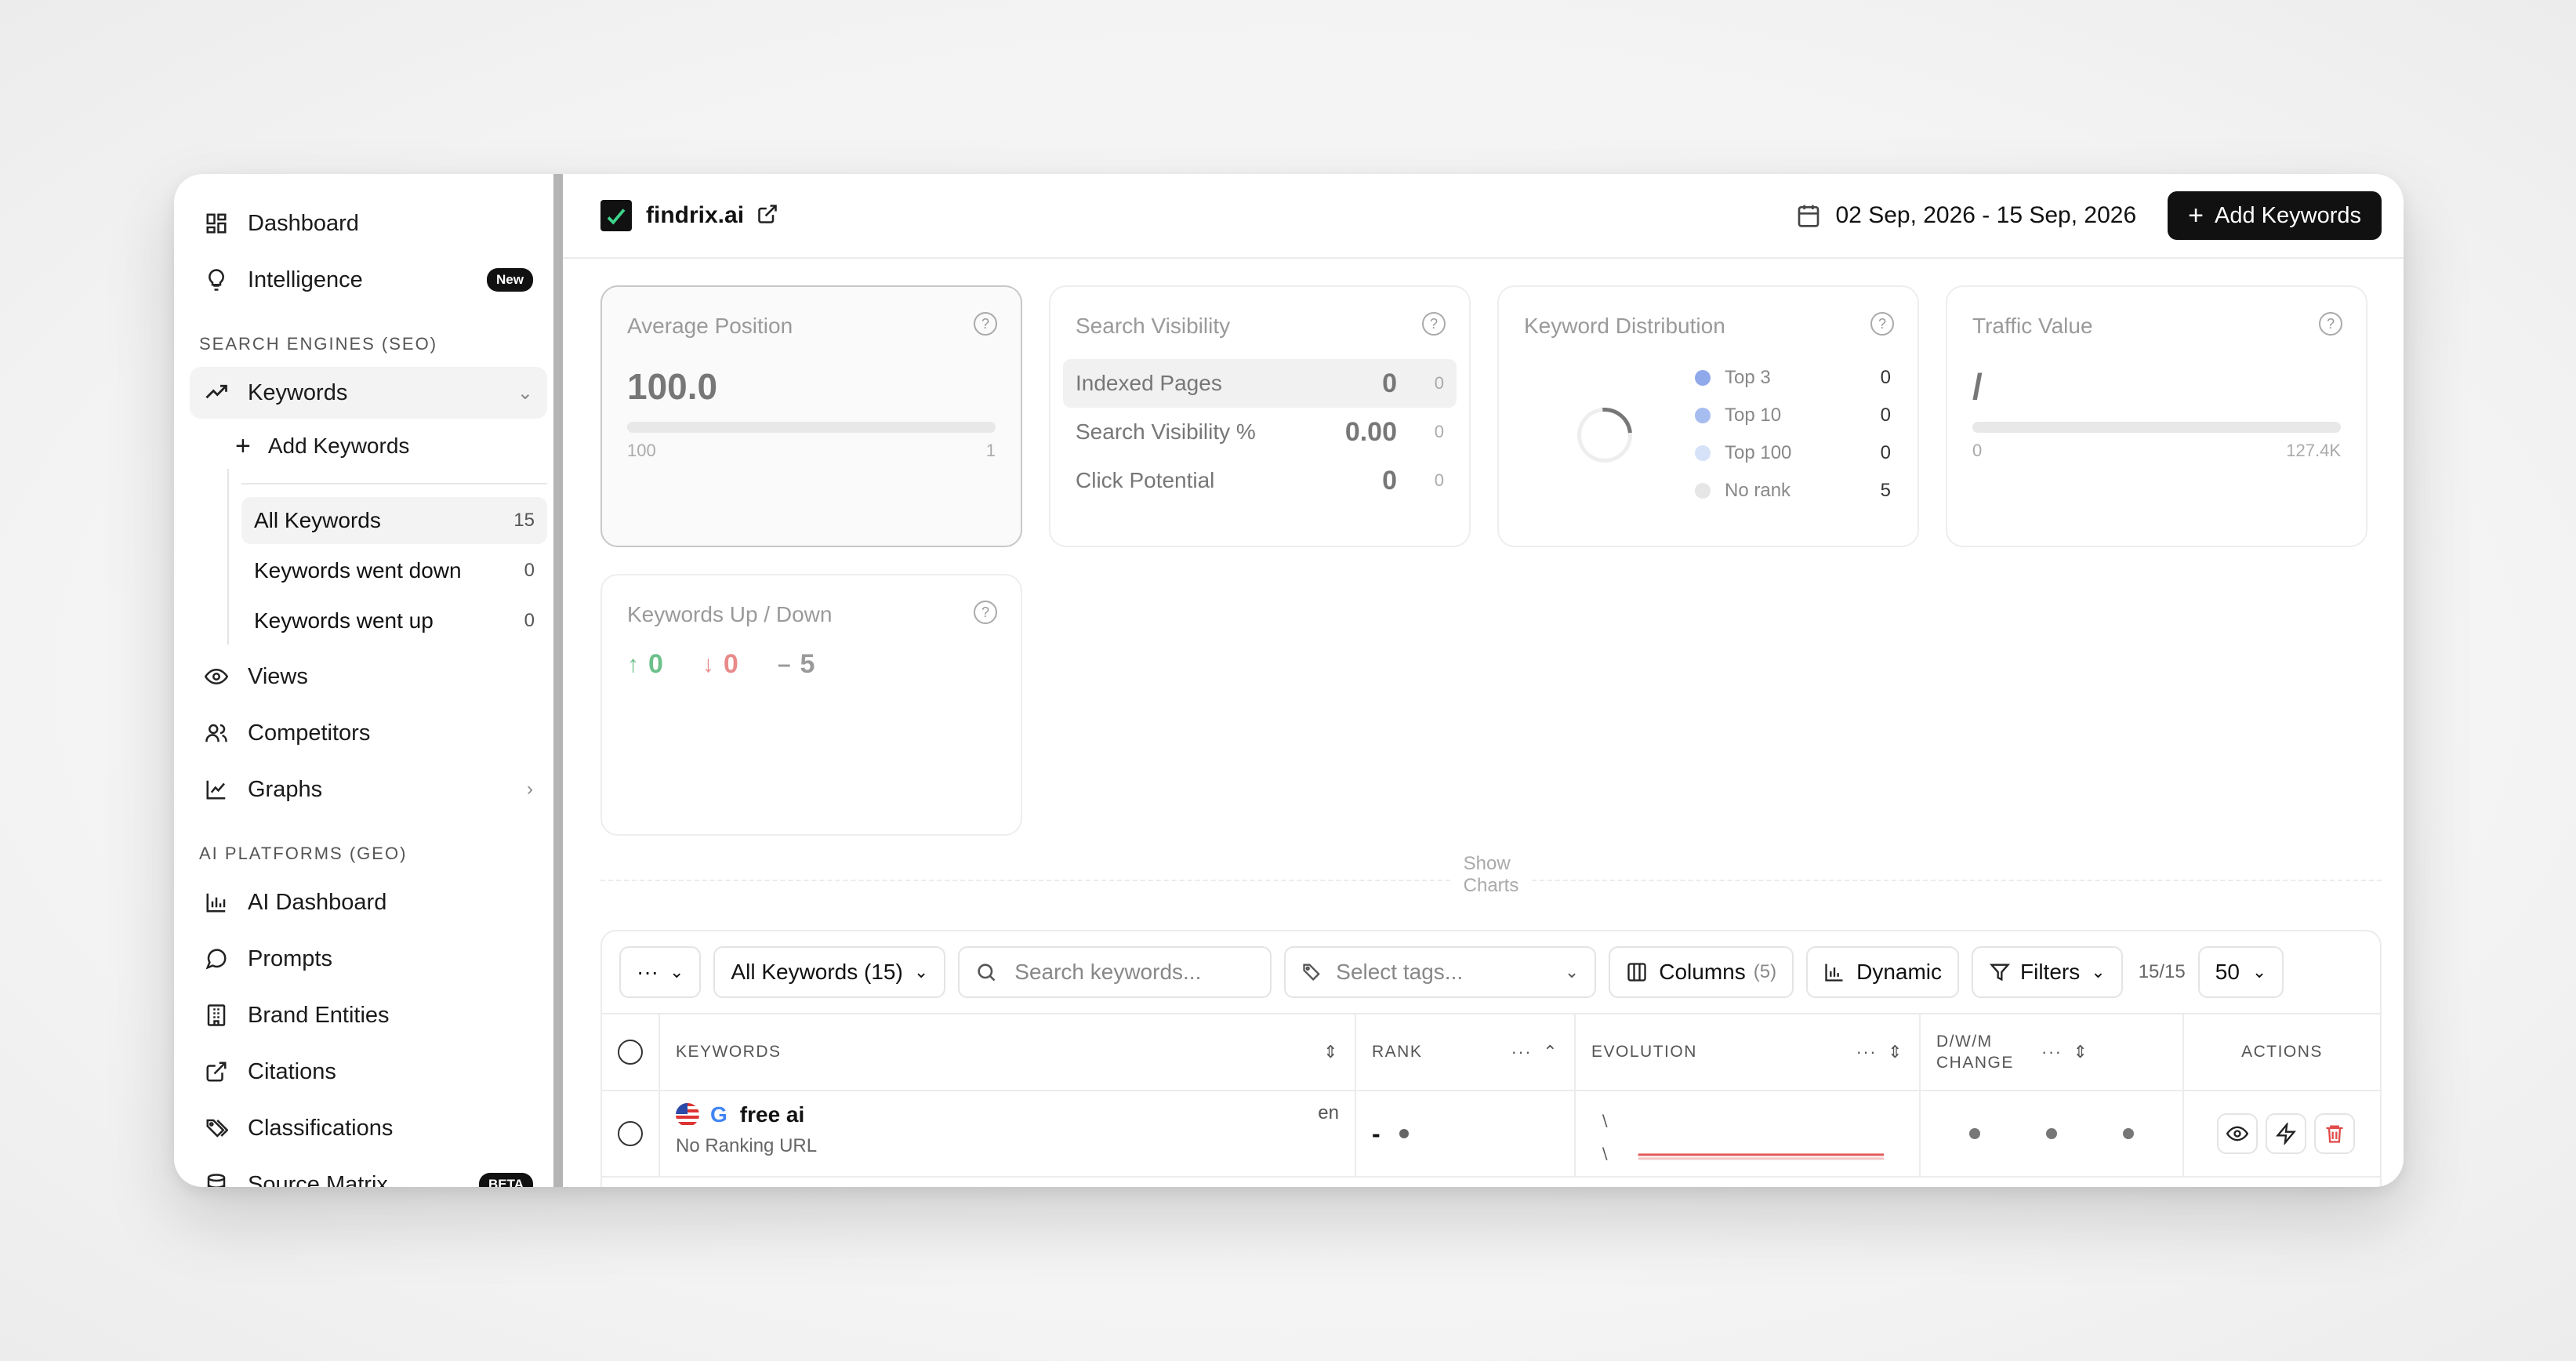 This screenshot has height=1361, width=2576. What do you see at coordinates (1975, 1133) in the screenshot?
I see `day-change-dot` at bounding box center [1975, 1133].